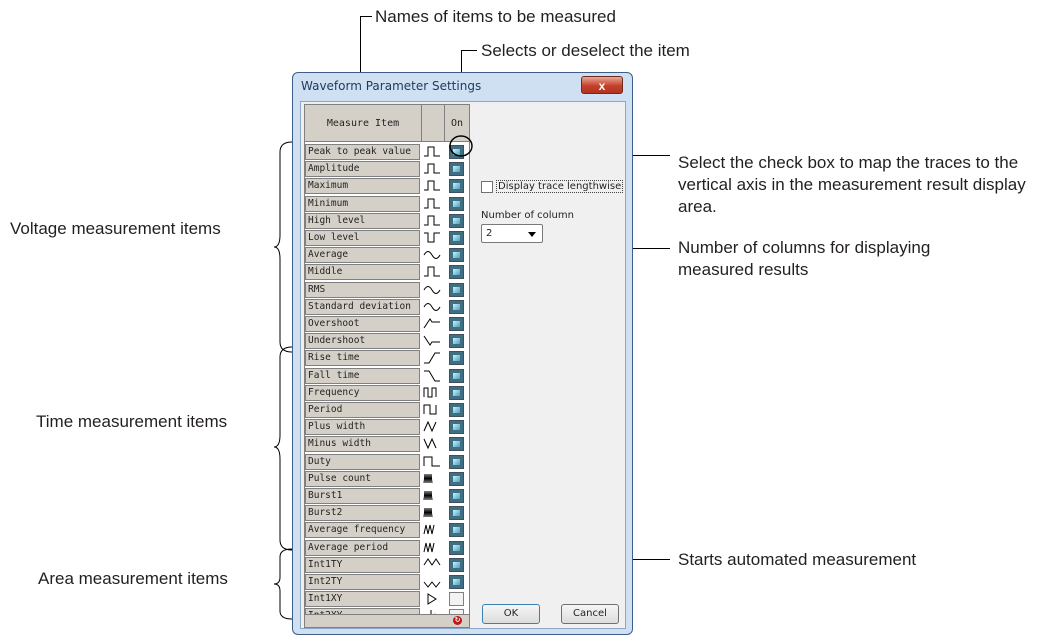  What do you see at coordinates (387, 272) in the screenshot?
I see `measure-item-row: Middle` at bounding box center [387, 272].